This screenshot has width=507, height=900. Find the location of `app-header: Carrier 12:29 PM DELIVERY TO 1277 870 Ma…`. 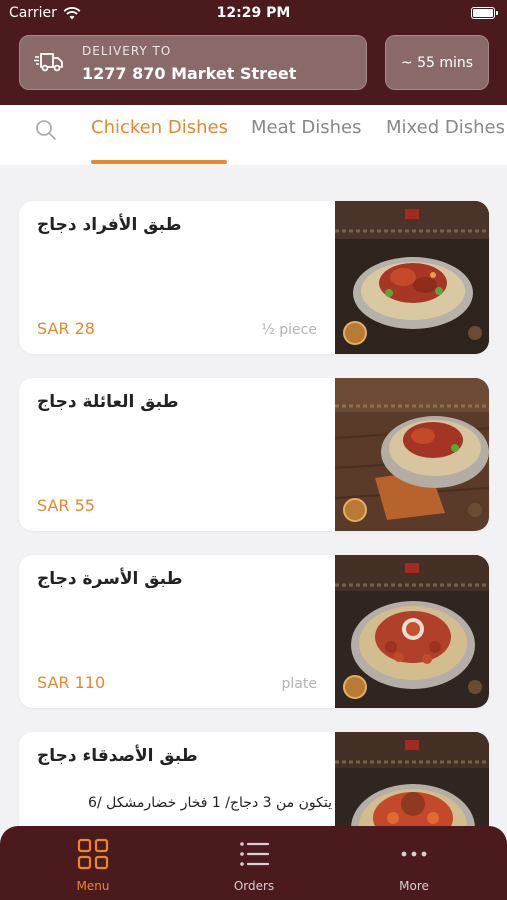

app-header: Carrier 12:29 PM DELIVERY TO 1277 870 Ma… is located at coordinates (253, 52).